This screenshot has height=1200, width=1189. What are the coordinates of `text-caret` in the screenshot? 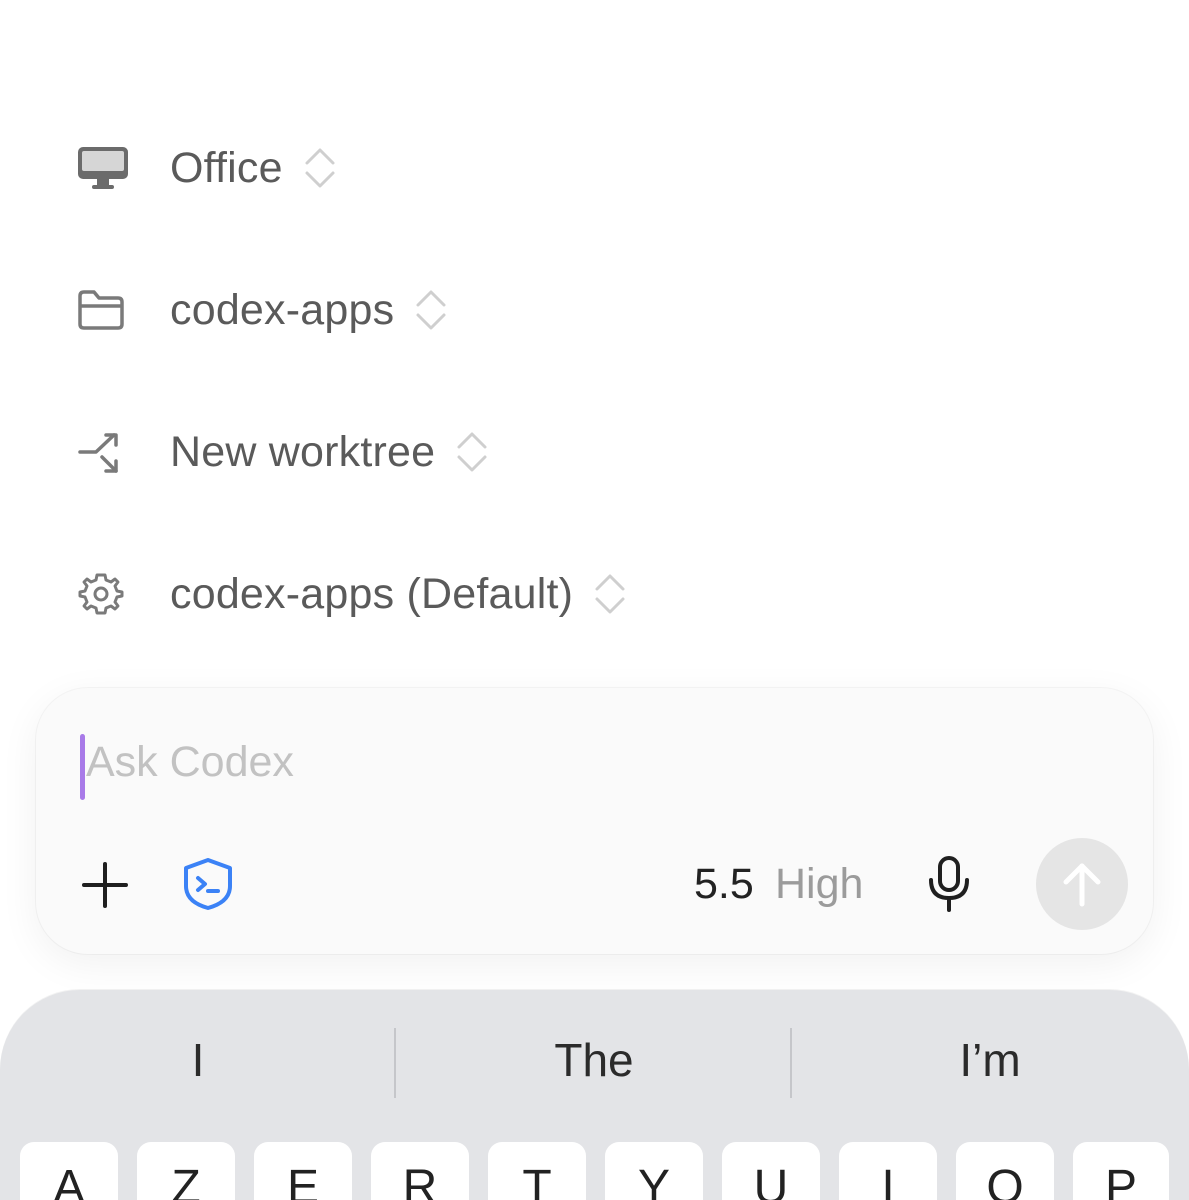 It's located at (82, 767).